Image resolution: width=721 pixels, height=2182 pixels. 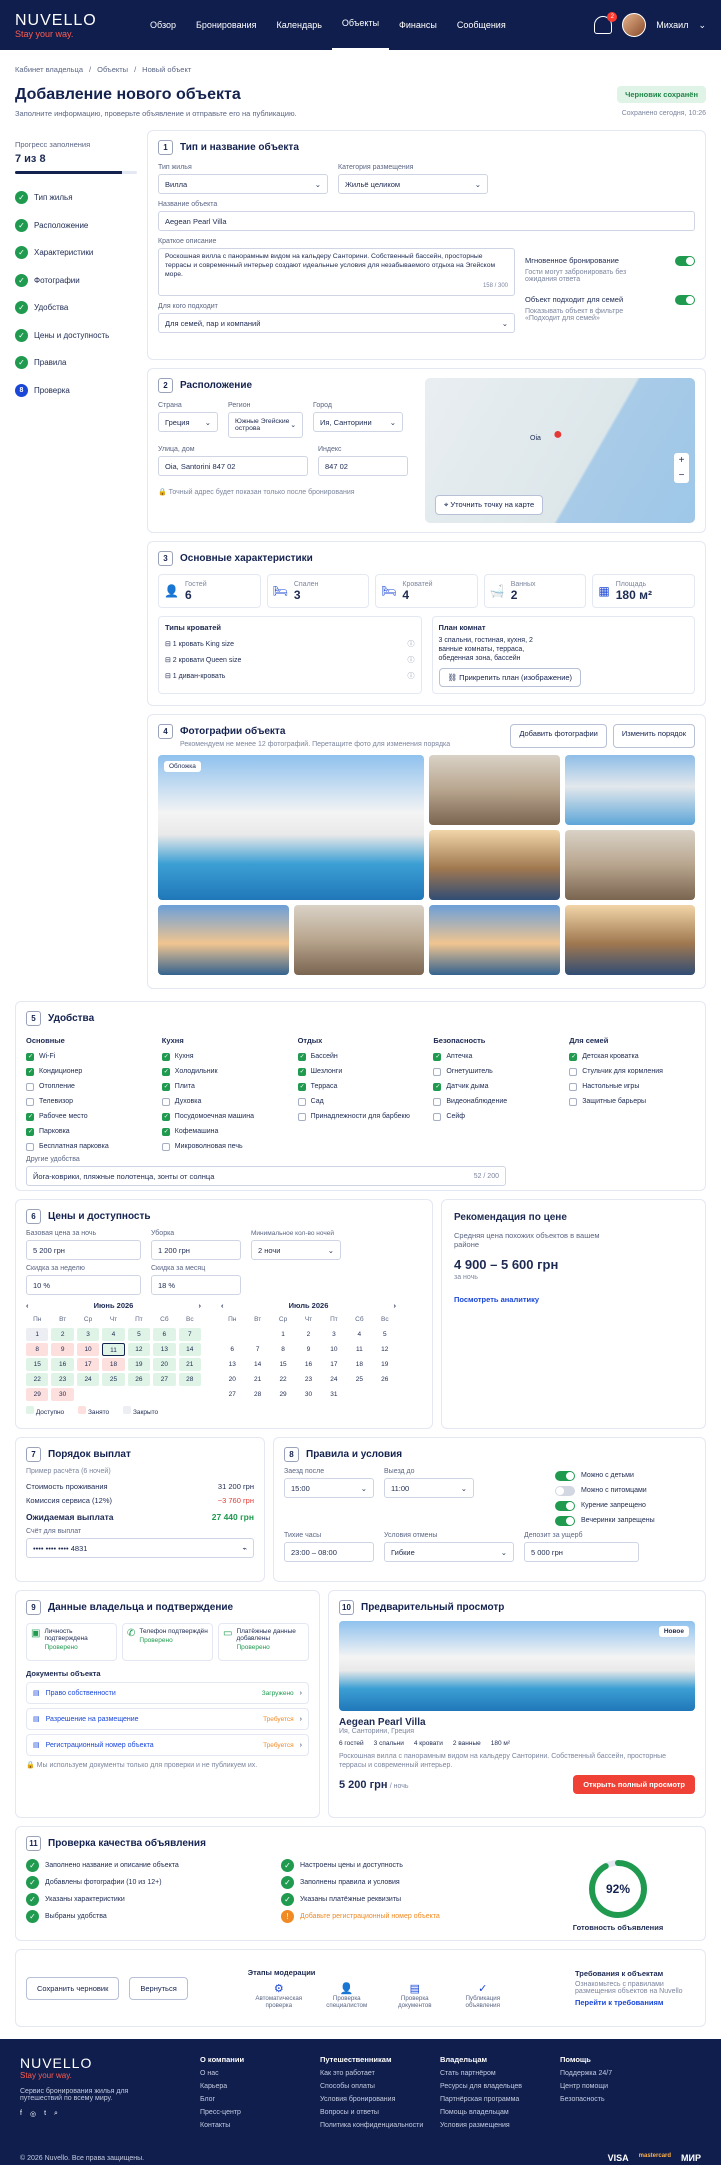 I want to click on suitable-for-select: Для семей, пар и компаний ⌄, so click(x=336, y=323).